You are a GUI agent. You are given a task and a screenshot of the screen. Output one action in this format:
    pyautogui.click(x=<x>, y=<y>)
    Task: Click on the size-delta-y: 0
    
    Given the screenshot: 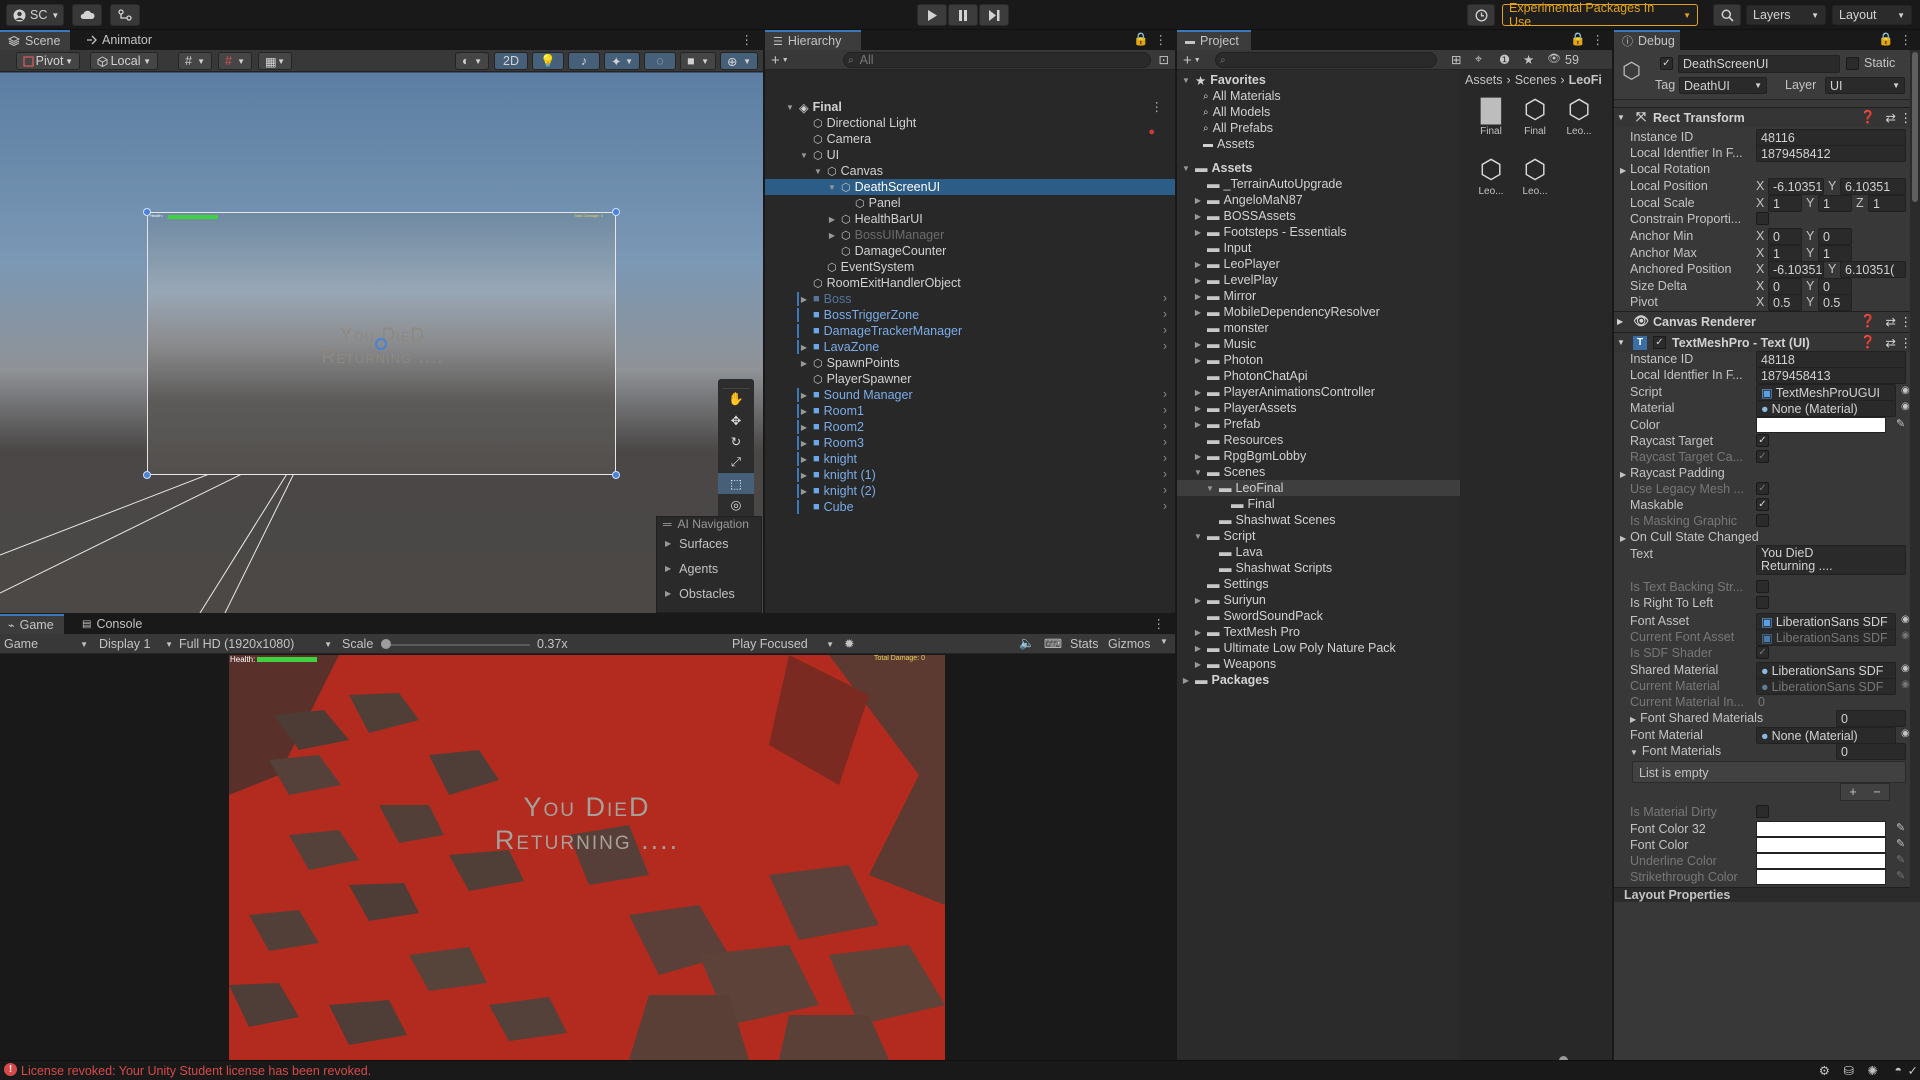 What is the action you would take?
    pyautogui.click(x=1835, y=286)
    